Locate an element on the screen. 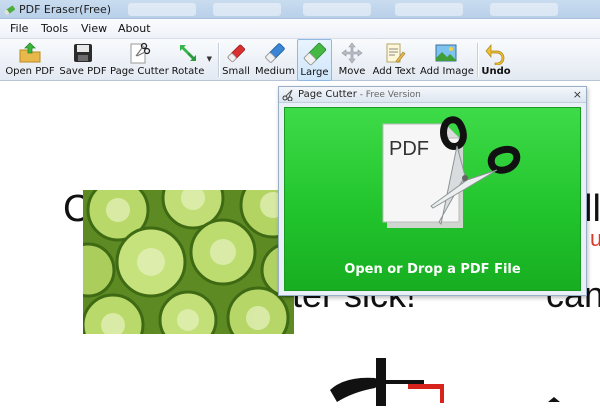 This screenshot has height=408, width=600. doc-drawing-fragment is located at coordinates (445, 382).